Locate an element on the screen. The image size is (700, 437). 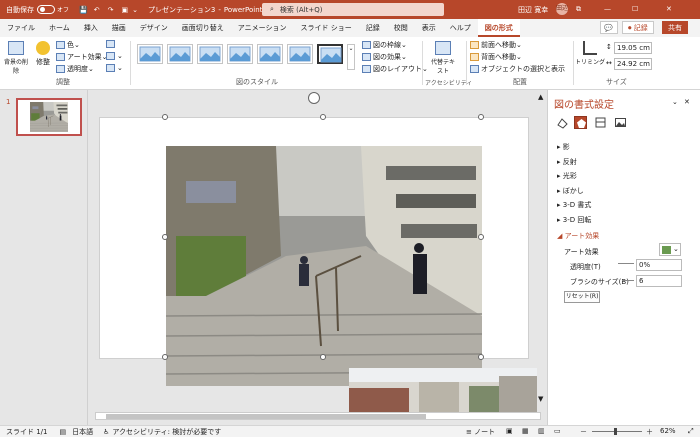
art-effect-dropdown: ⌄ is located at coordinates (670, 249).